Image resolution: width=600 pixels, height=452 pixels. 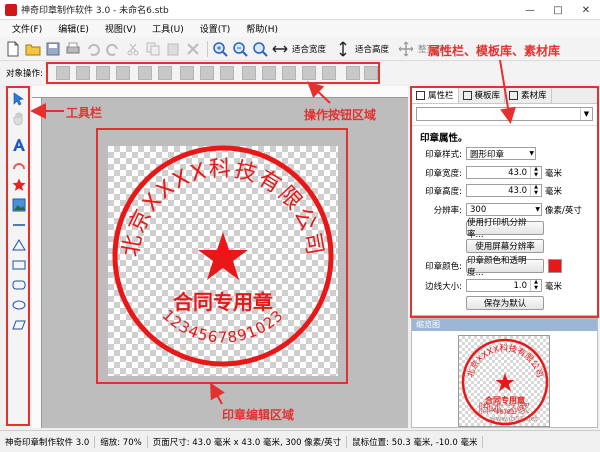 I want to click on select-arrow-icon, so click(x=19, y=99).